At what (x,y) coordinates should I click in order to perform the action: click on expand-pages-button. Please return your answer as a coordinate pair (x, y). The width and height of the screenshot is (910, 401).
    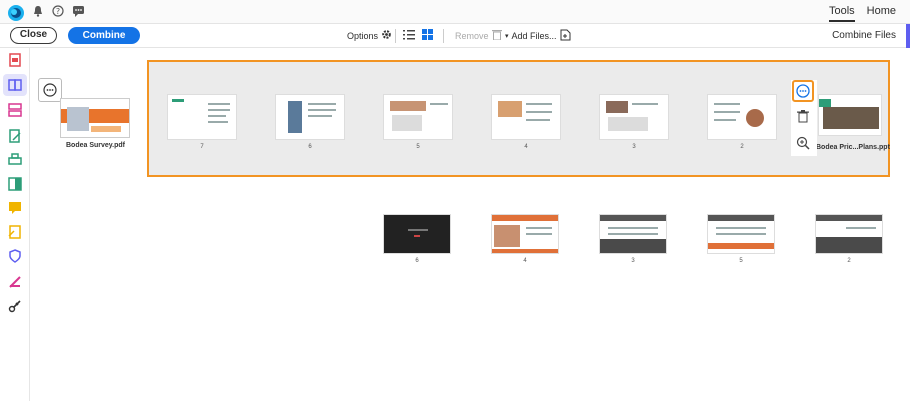
    Looking at the image, I should click on (50, 90).